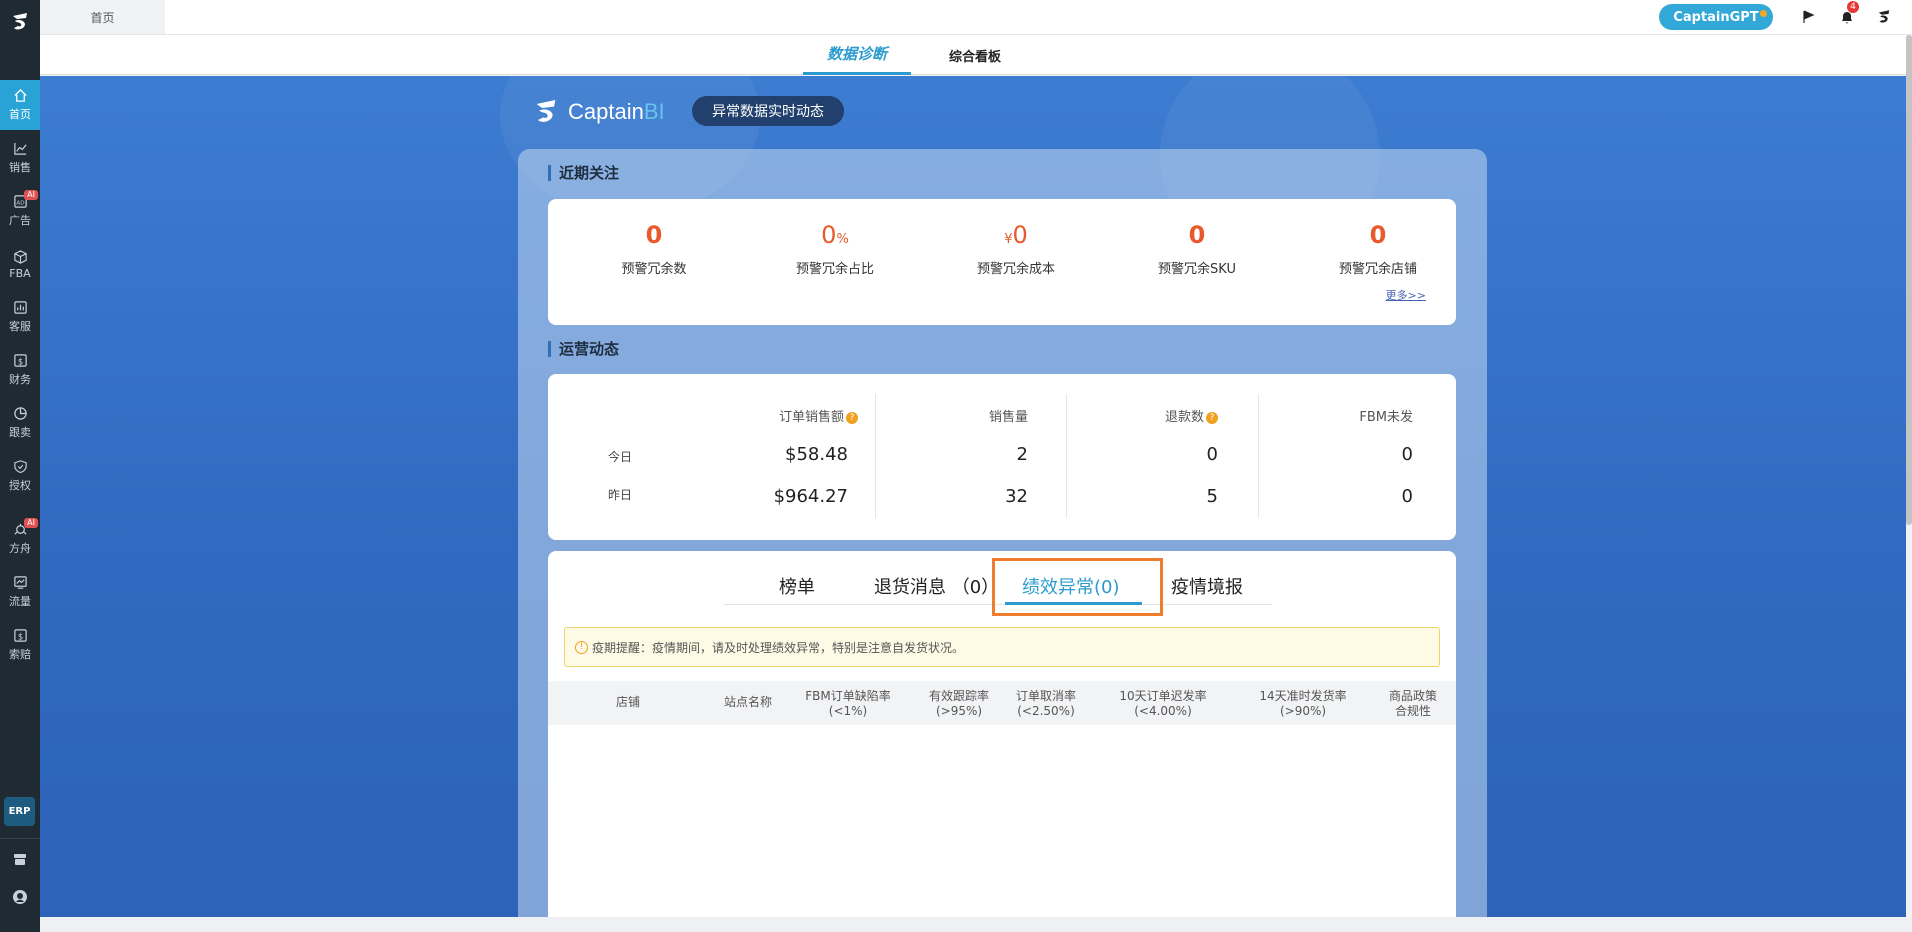  What do you see at coordinates (797, 586) in the screenshot?
I see `tab-ranking: 榜单` at bounding box center [797, 586].